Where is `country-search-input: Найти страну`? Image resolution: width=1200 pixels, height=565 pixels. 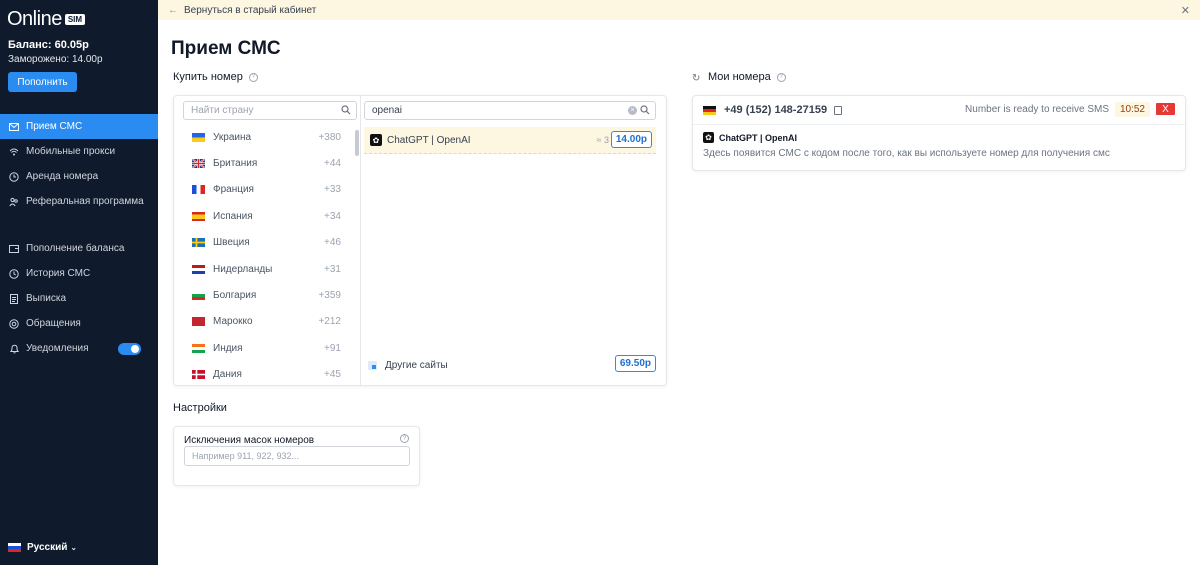 country-search-input: Найти страну is located at coordinates (270, 110).